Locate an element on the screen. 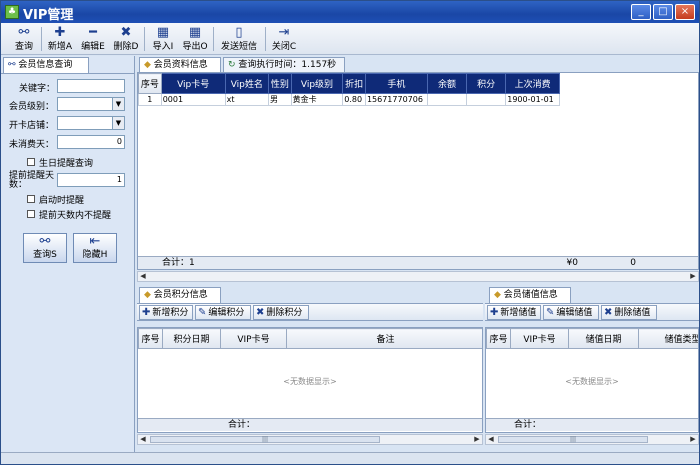 The width and height of the screenshot is (700, 465). panel-query-button: ⚯ 查询S is located at coordinates (45, 248).